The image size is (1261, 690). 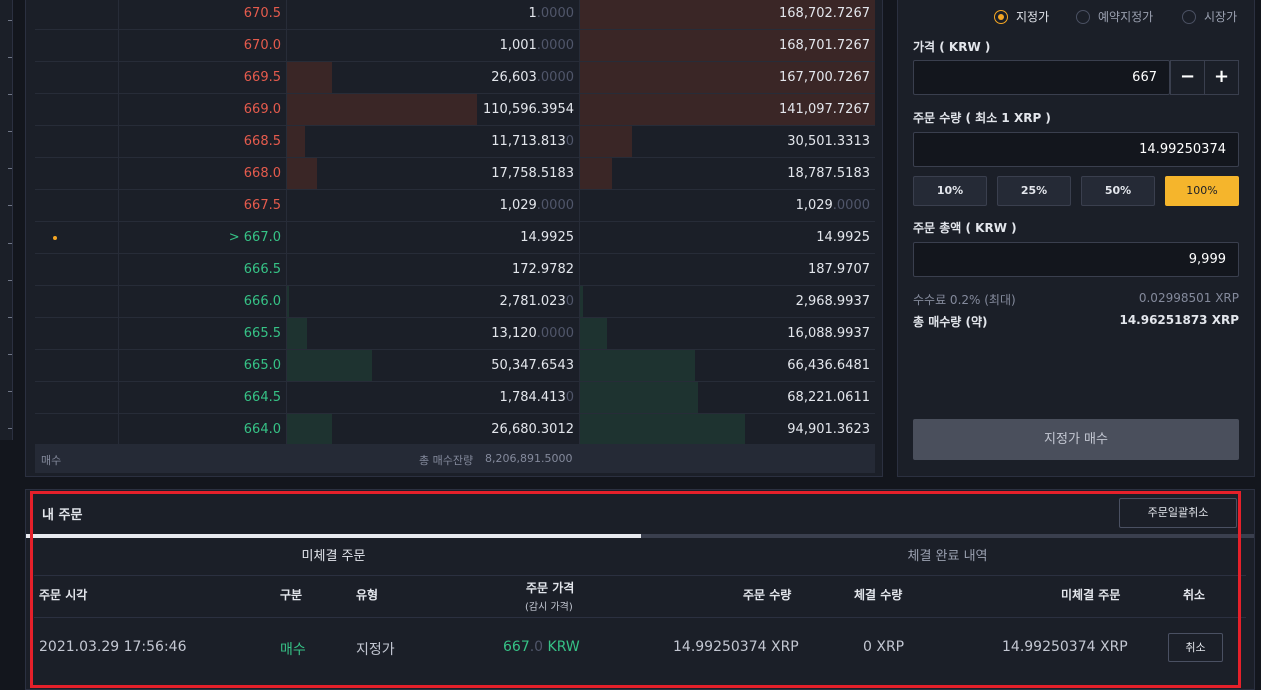 What do you see at coordinates (203, 14) in the screenshot?
I see `orderbook-price: 670.5` at bounding box center [203, 14].